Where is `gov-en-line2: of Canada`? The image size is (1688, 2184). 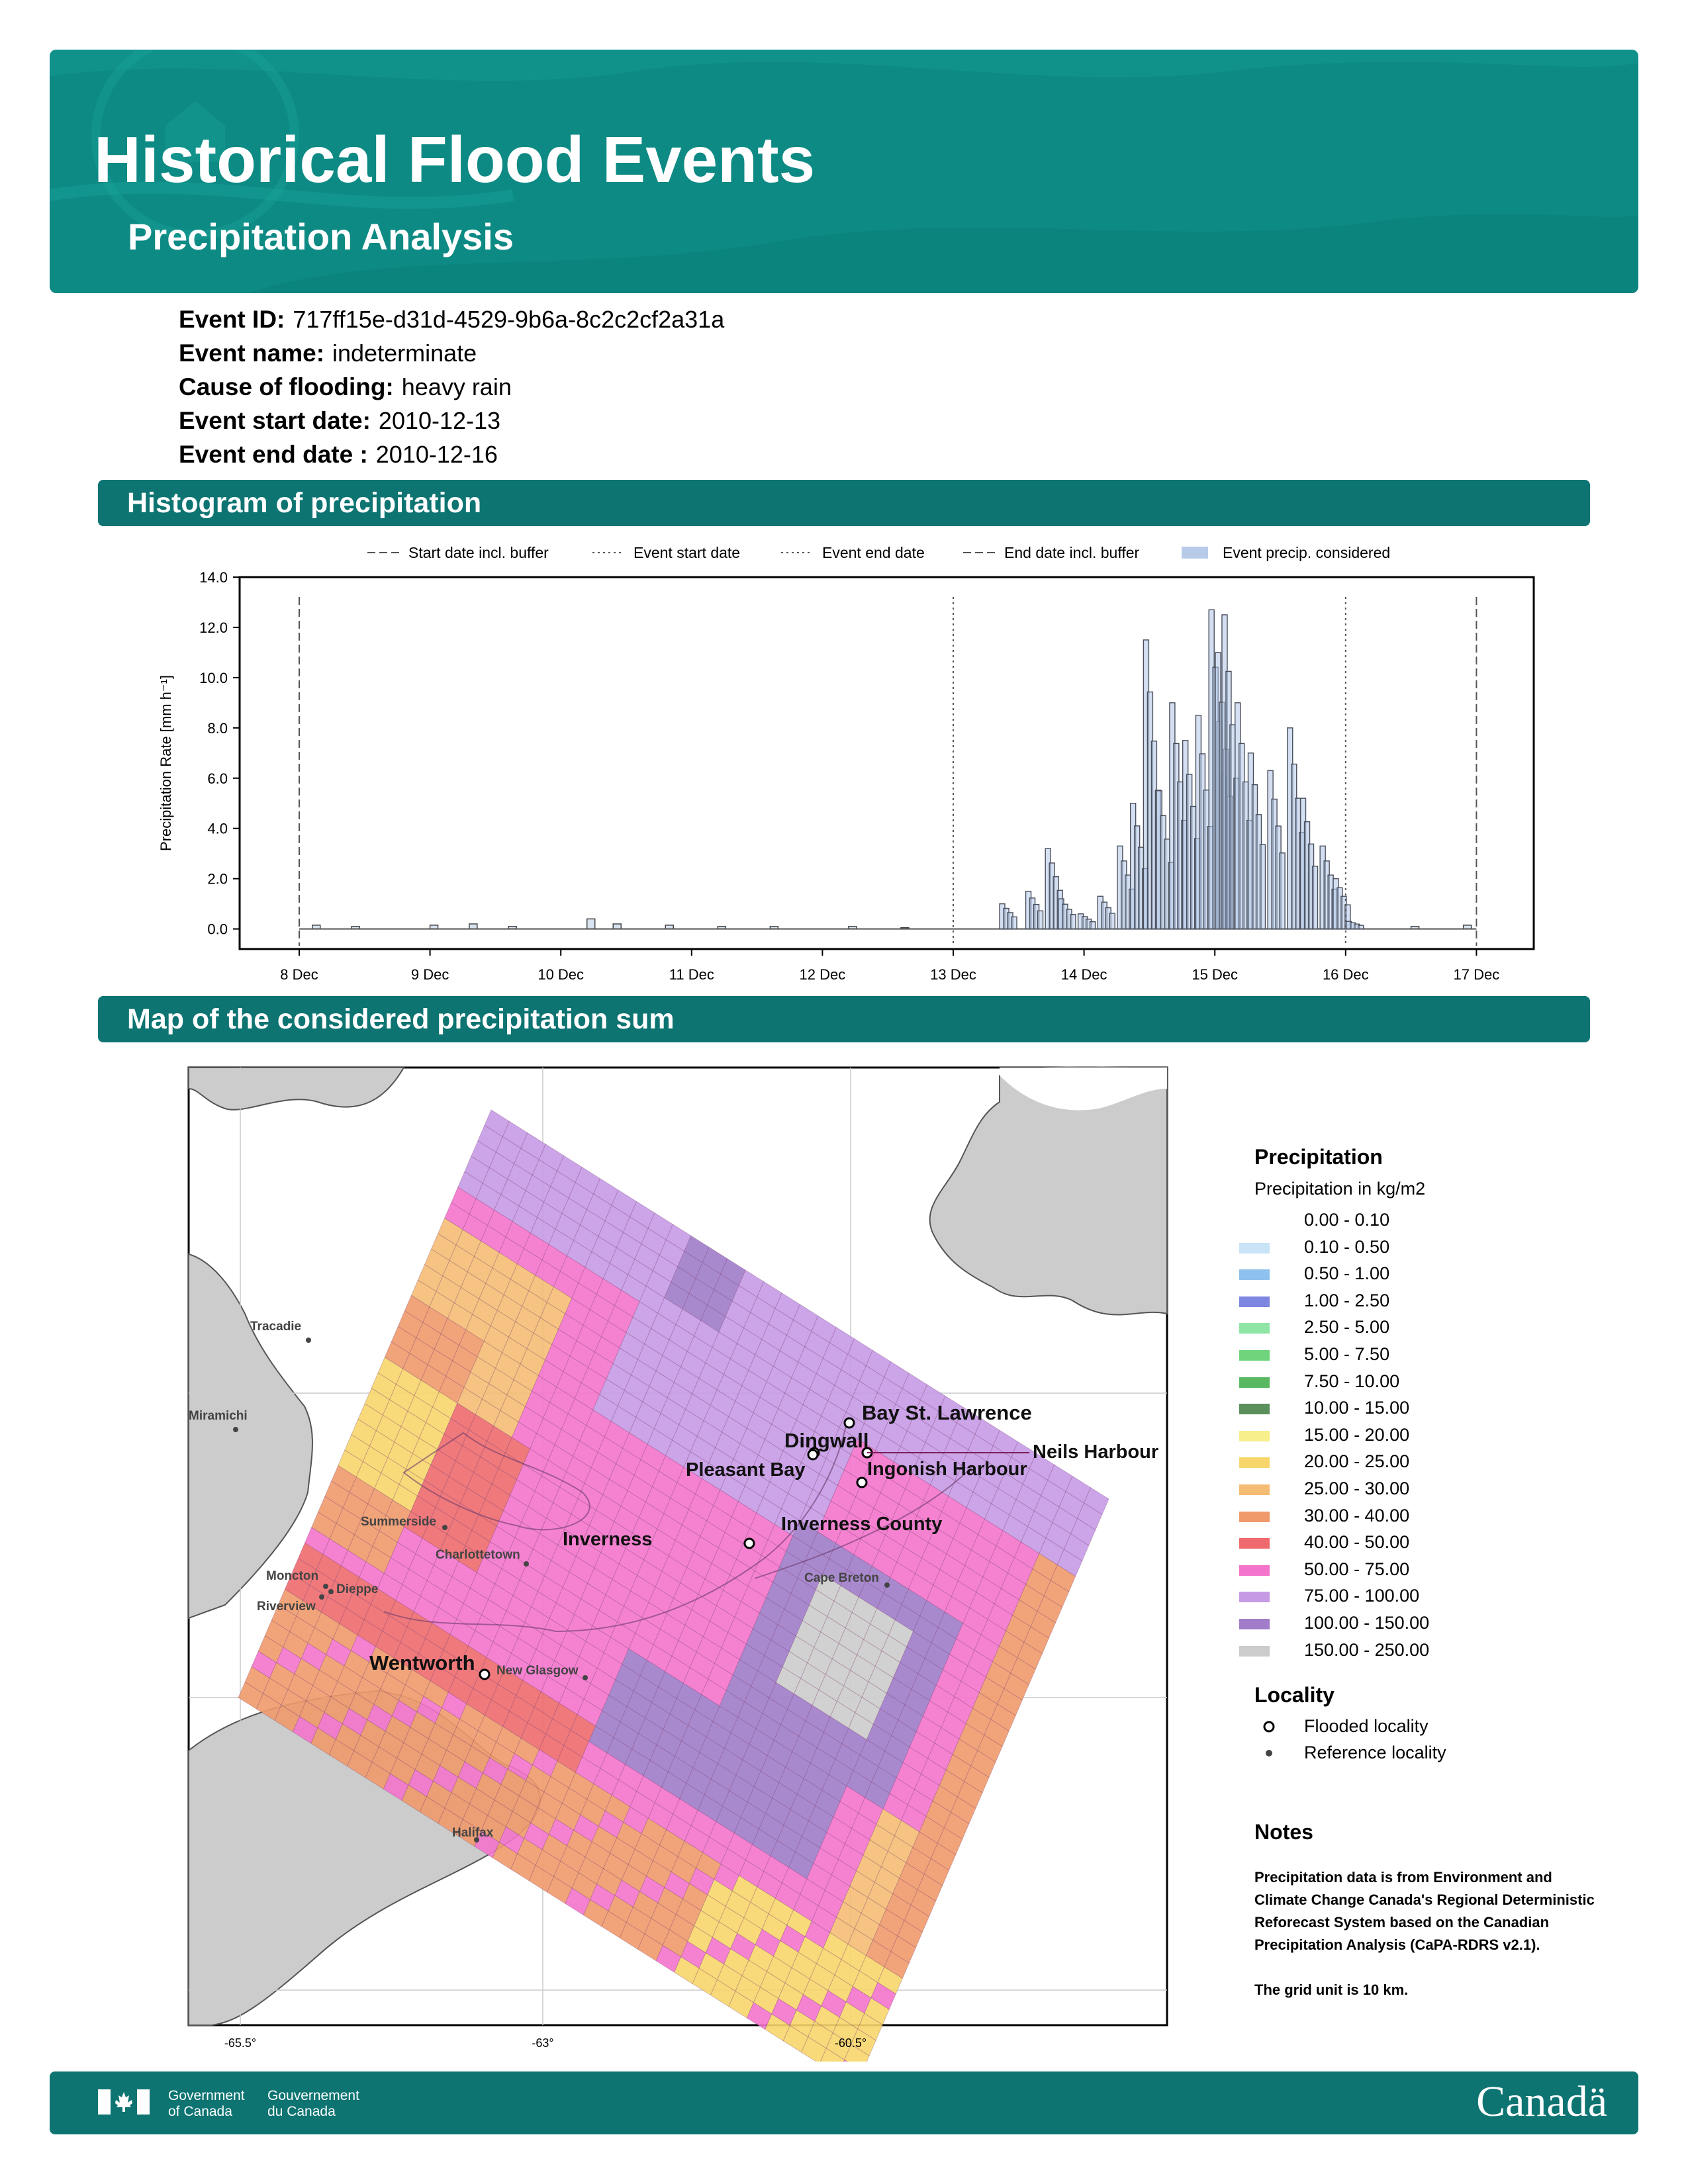
gov-en-line2: of Canada is located at coordinates (200, 2111).